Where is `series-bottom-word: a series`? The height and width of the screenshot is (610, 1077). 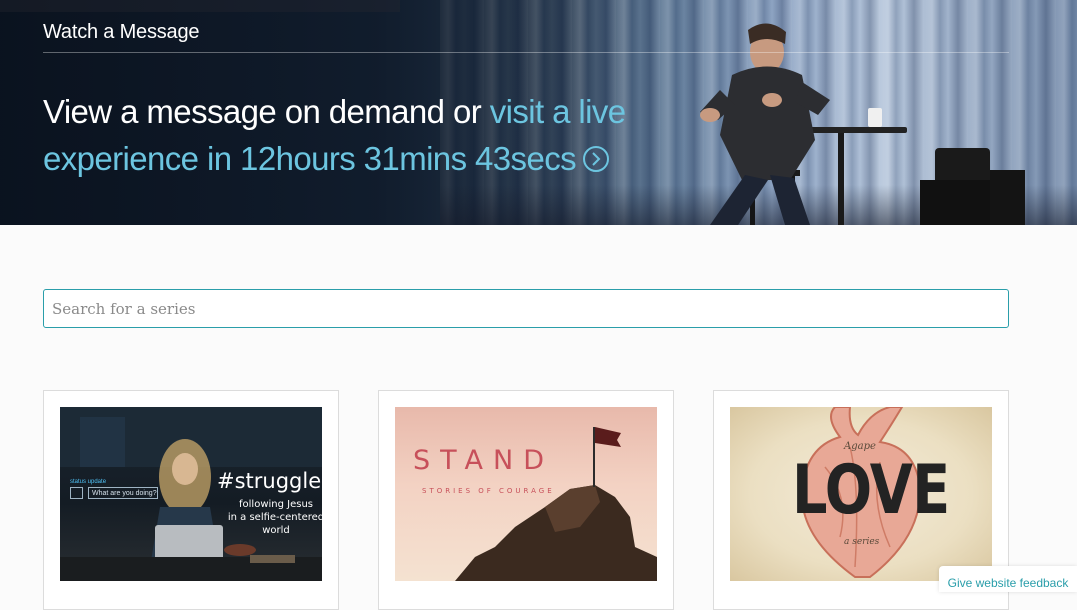 series-bottom-word: a series is located at coordinates (862, 542).